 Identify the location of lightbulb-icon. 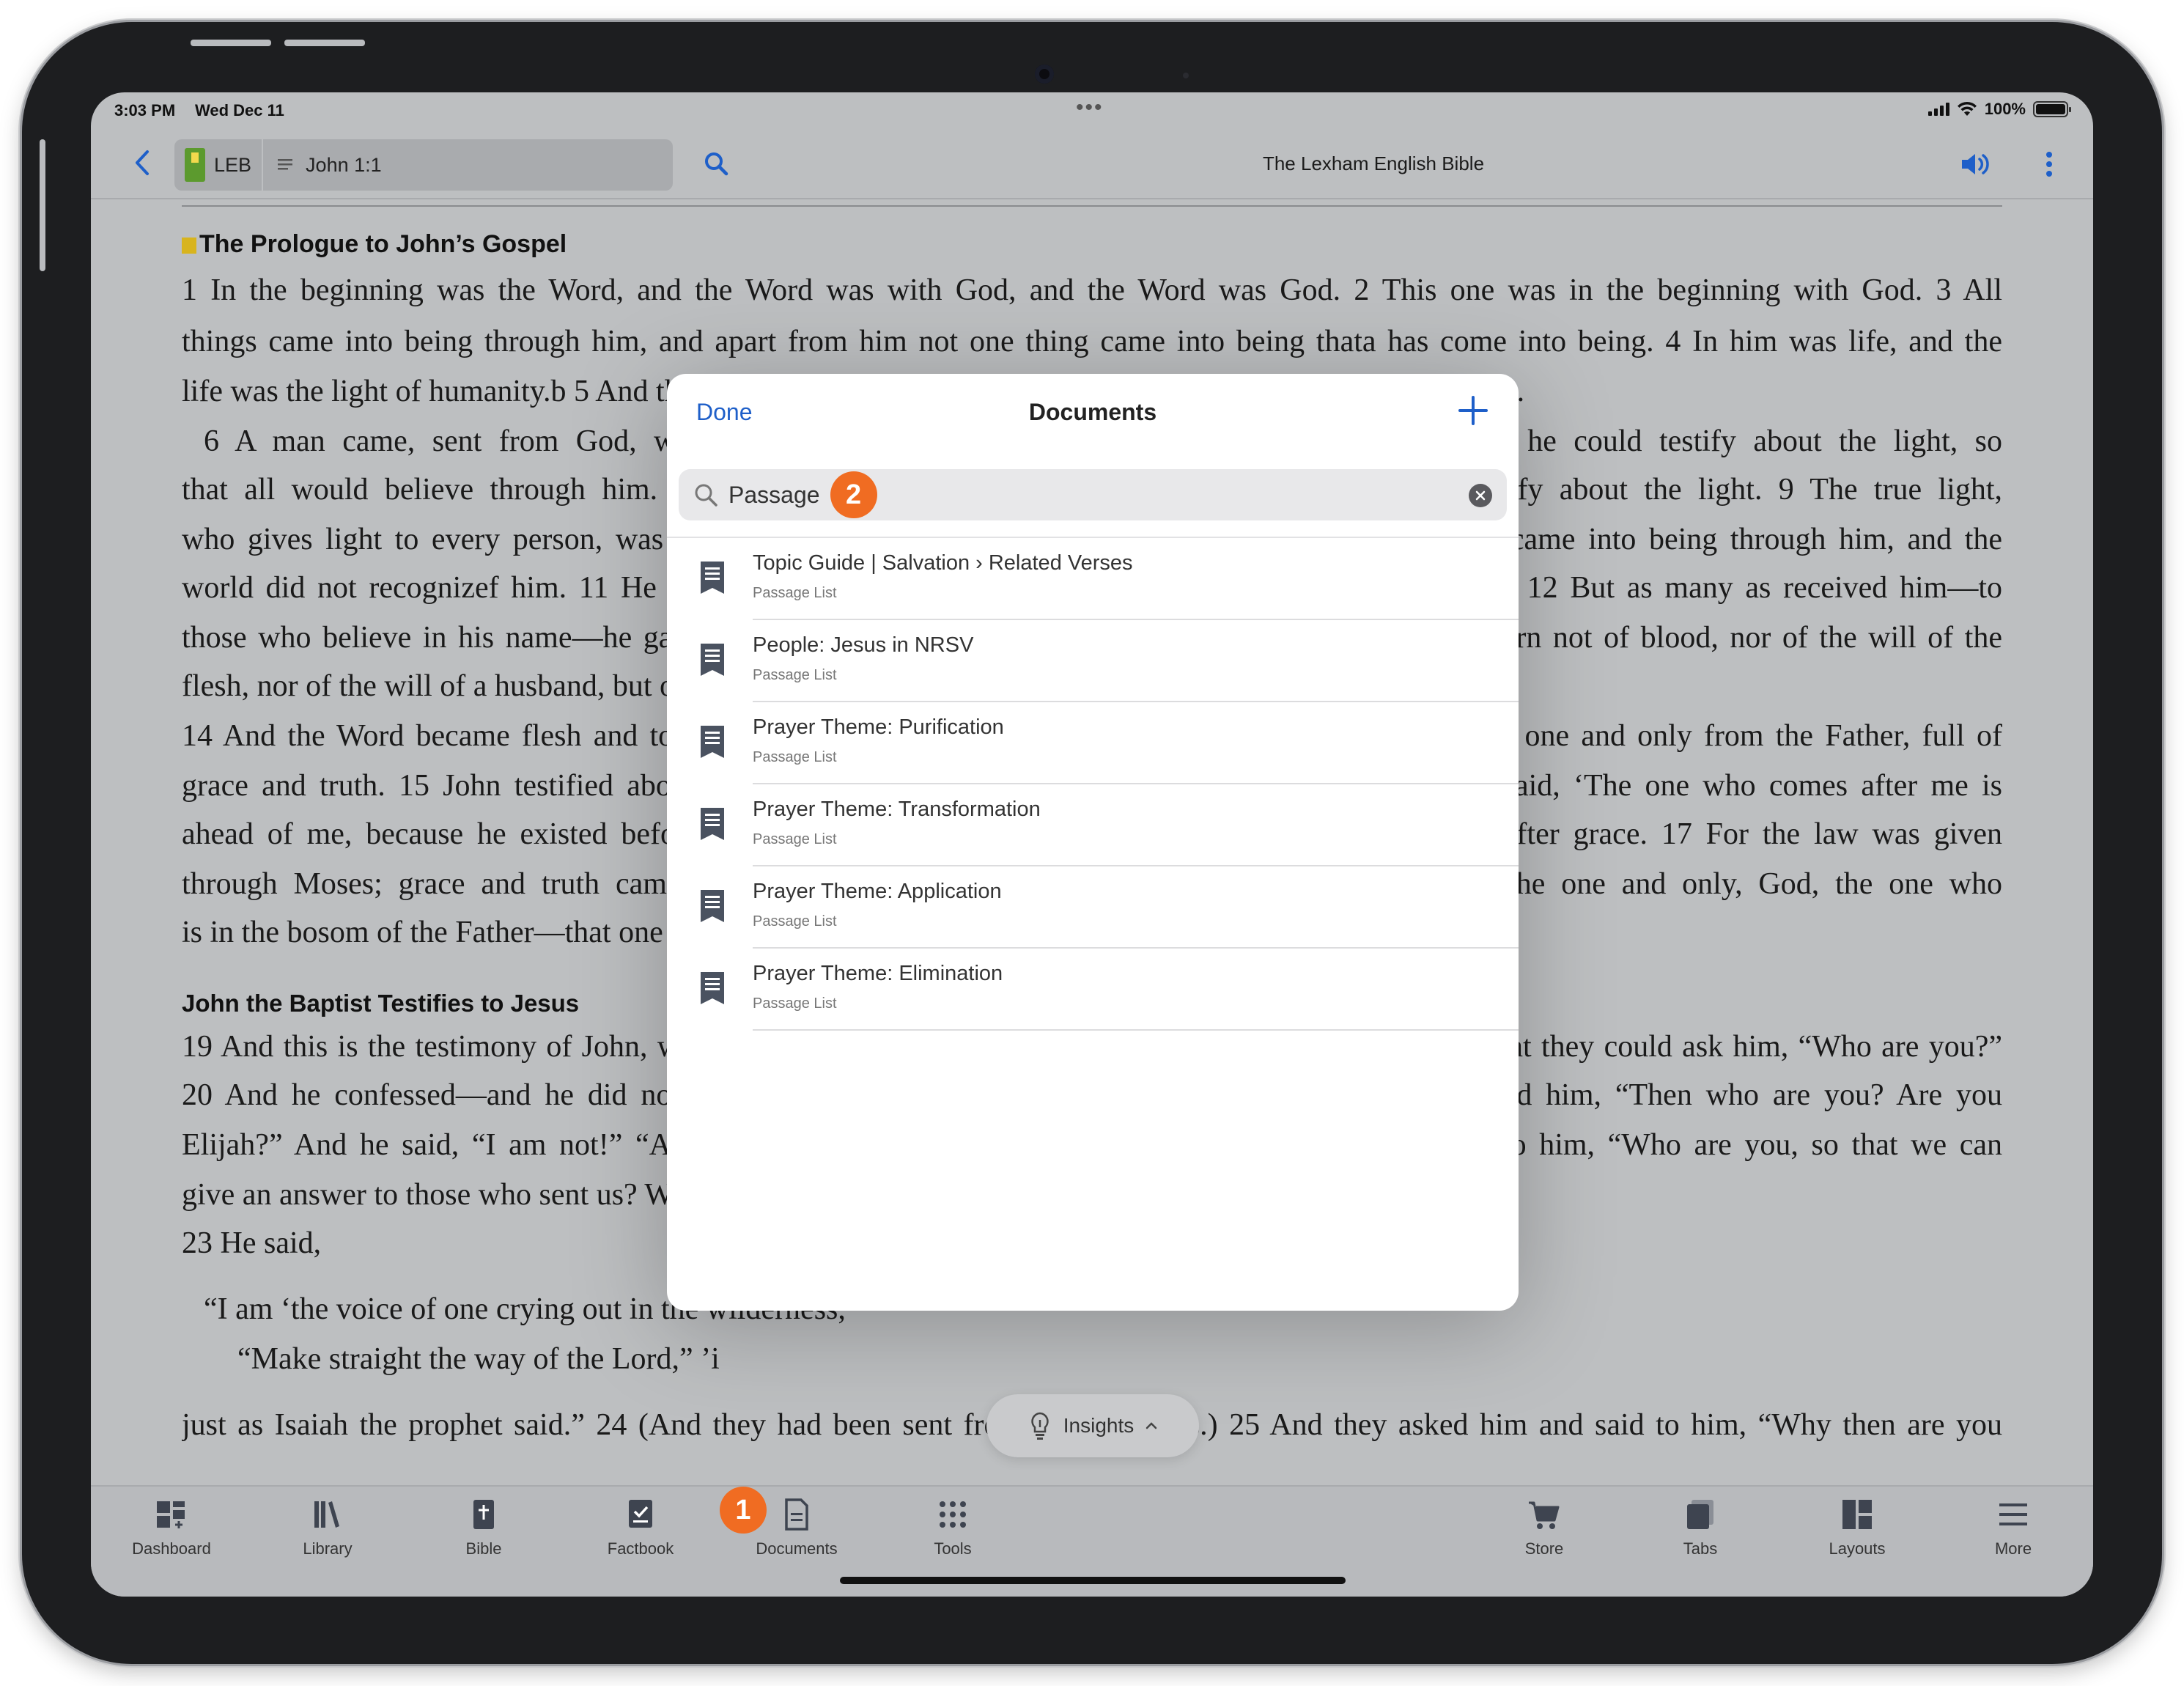
(1040, 1426).